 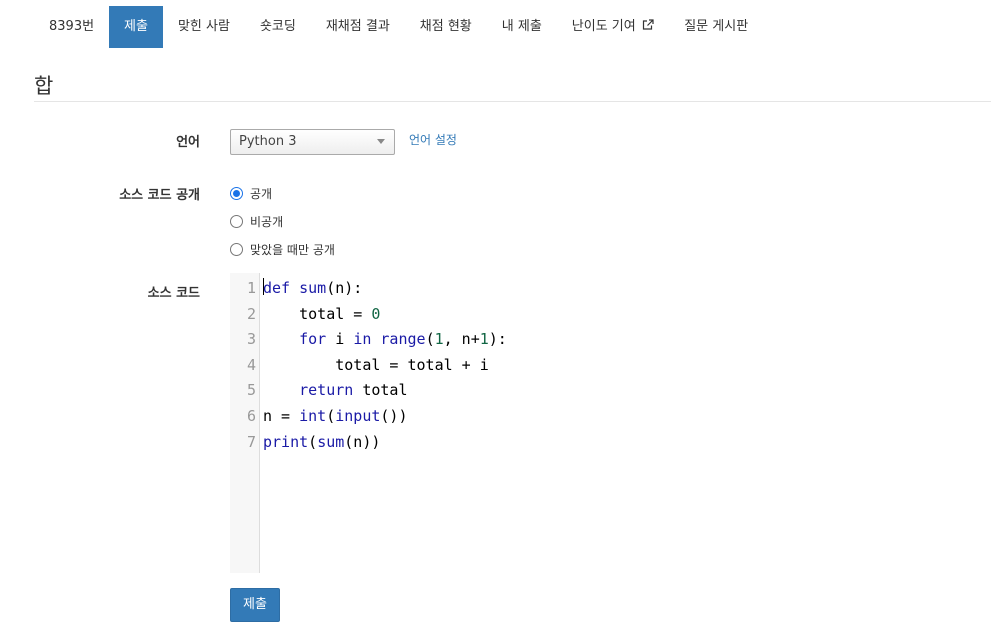 What do you see at coordinates (251, 390) in the screenshot?
I see `line-number: 5` at bounding box center [251, 390].